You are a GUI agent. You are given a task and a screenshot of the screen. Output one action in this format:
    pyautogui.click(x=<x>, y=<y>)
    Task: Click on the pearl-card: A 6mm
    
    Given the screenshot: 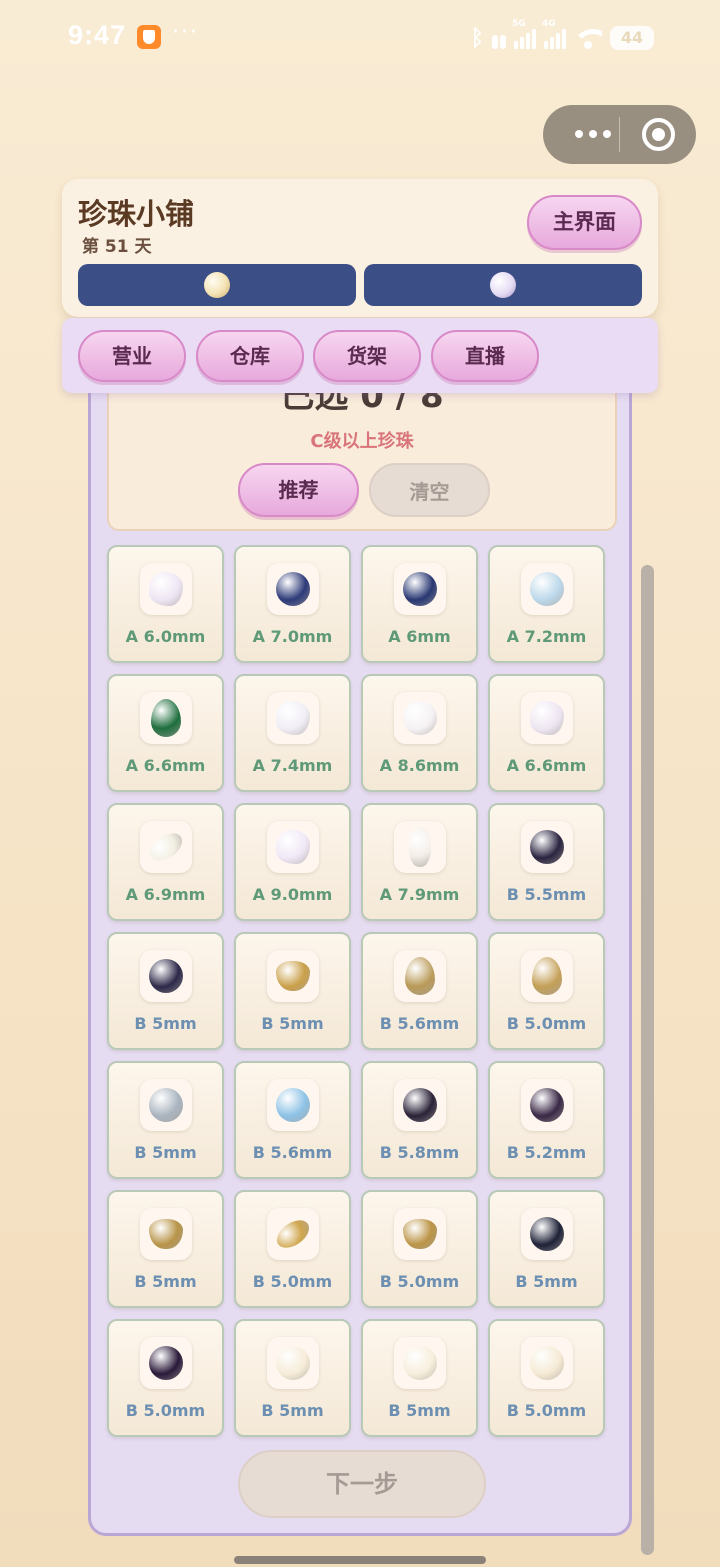 What is the action you would take?
    pyautogui.click(x=419, y=604)
    